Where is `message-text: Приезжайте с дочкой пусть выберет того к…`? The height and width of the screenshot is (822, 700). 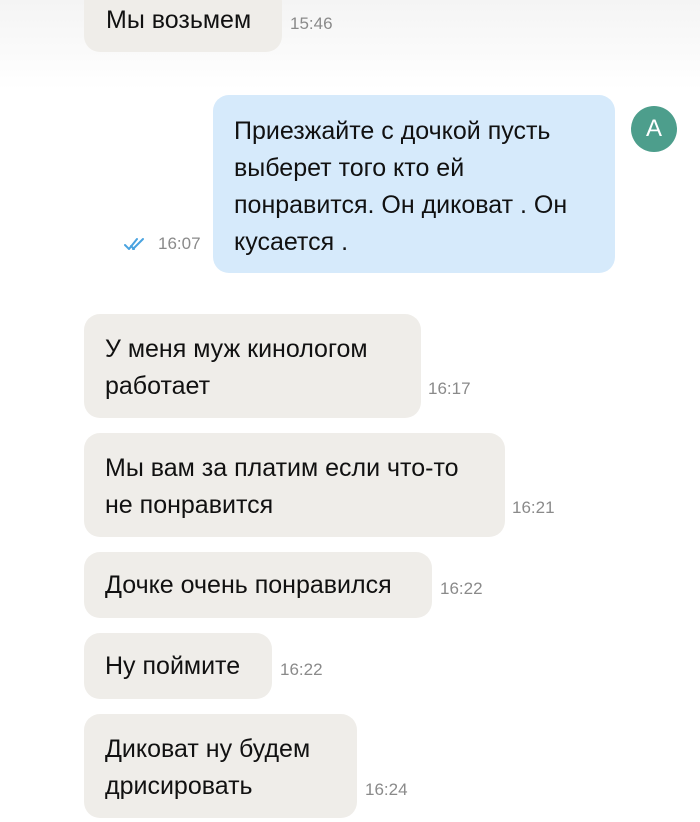
message-text: Приезжайте с дочкой пусть выберет того к… is located at coordinates (401, 186).